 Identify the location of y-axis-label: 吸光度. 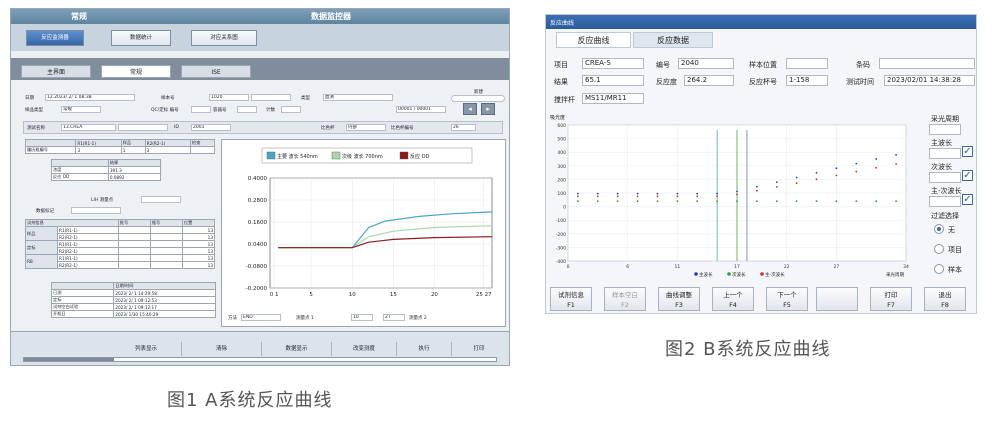
(557, 117).